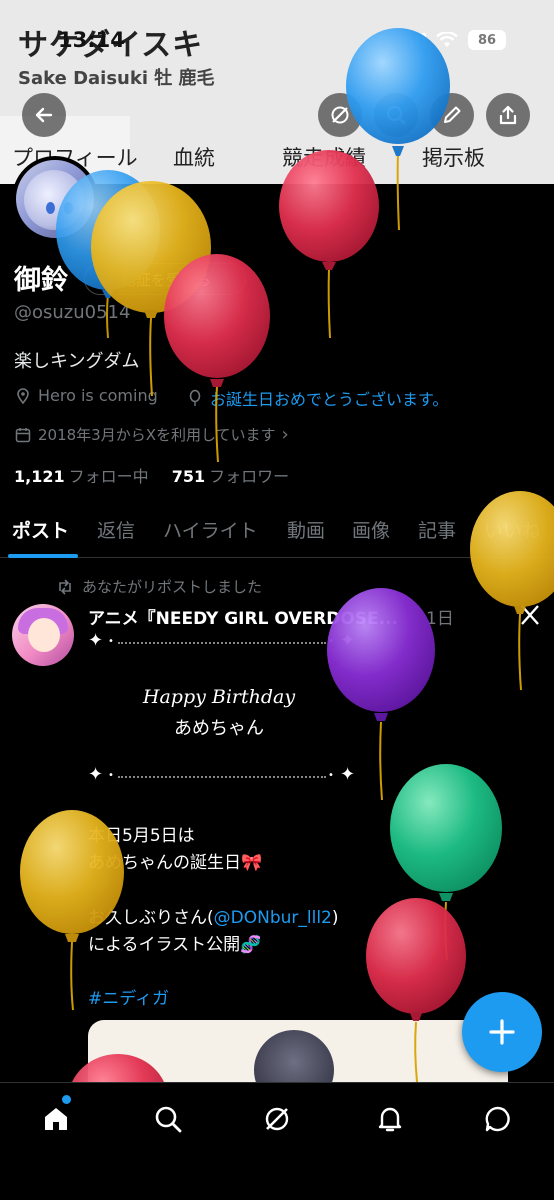 This screenshot has height=1200, width=554. I want to click on repost-icon, so click(65, 586).